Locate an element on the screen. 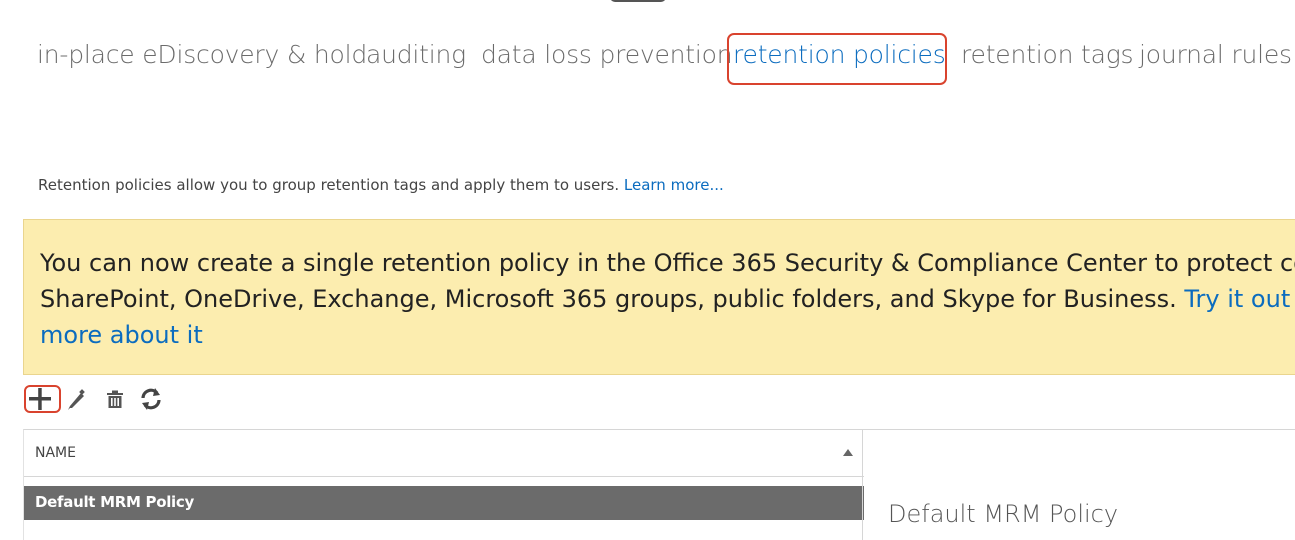 The height and width of the screenshot is (540, 1295). tab-retention-tags: retention tags is located at coordinates (1047, 54).